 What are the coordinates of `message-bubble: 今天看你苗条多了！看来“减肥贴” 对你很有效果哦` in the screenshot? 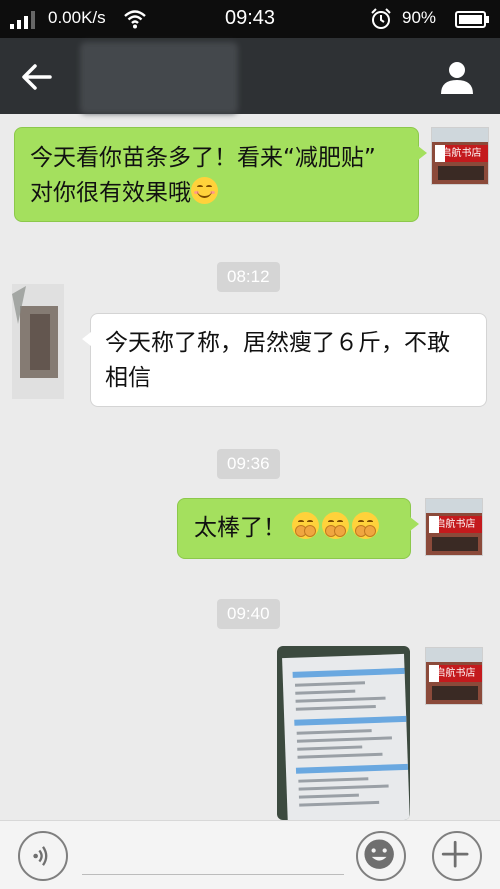 It's located at (220, 174).